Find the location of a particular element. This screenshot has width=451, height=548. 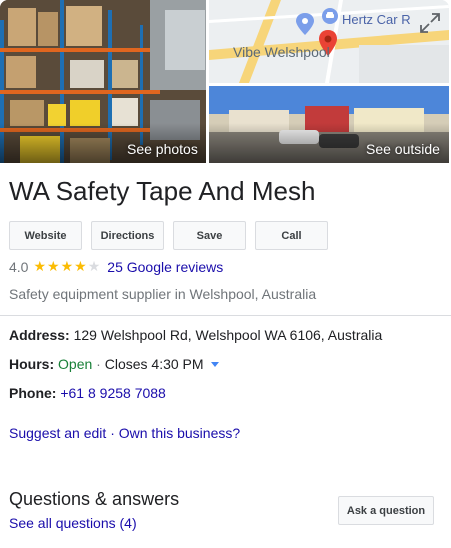

star-empty-icon: ★ is located at coordinates (94, 267).